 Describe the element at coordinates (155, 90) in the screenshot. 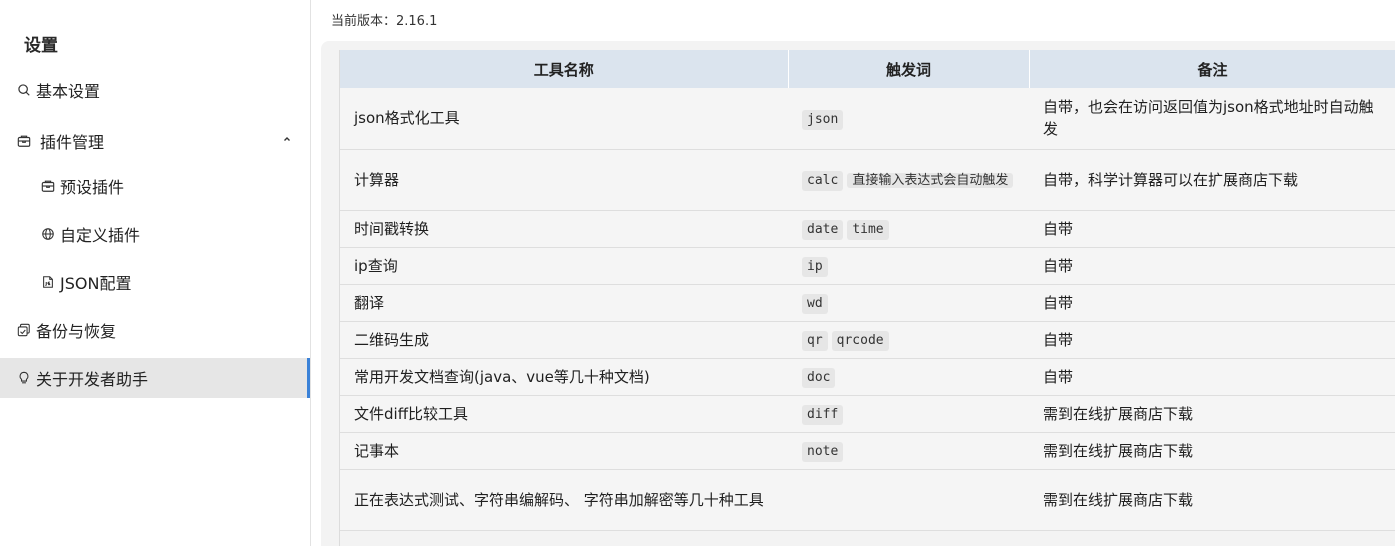

I see `sidebar-item-basic-settings: 基本设置` at that location.